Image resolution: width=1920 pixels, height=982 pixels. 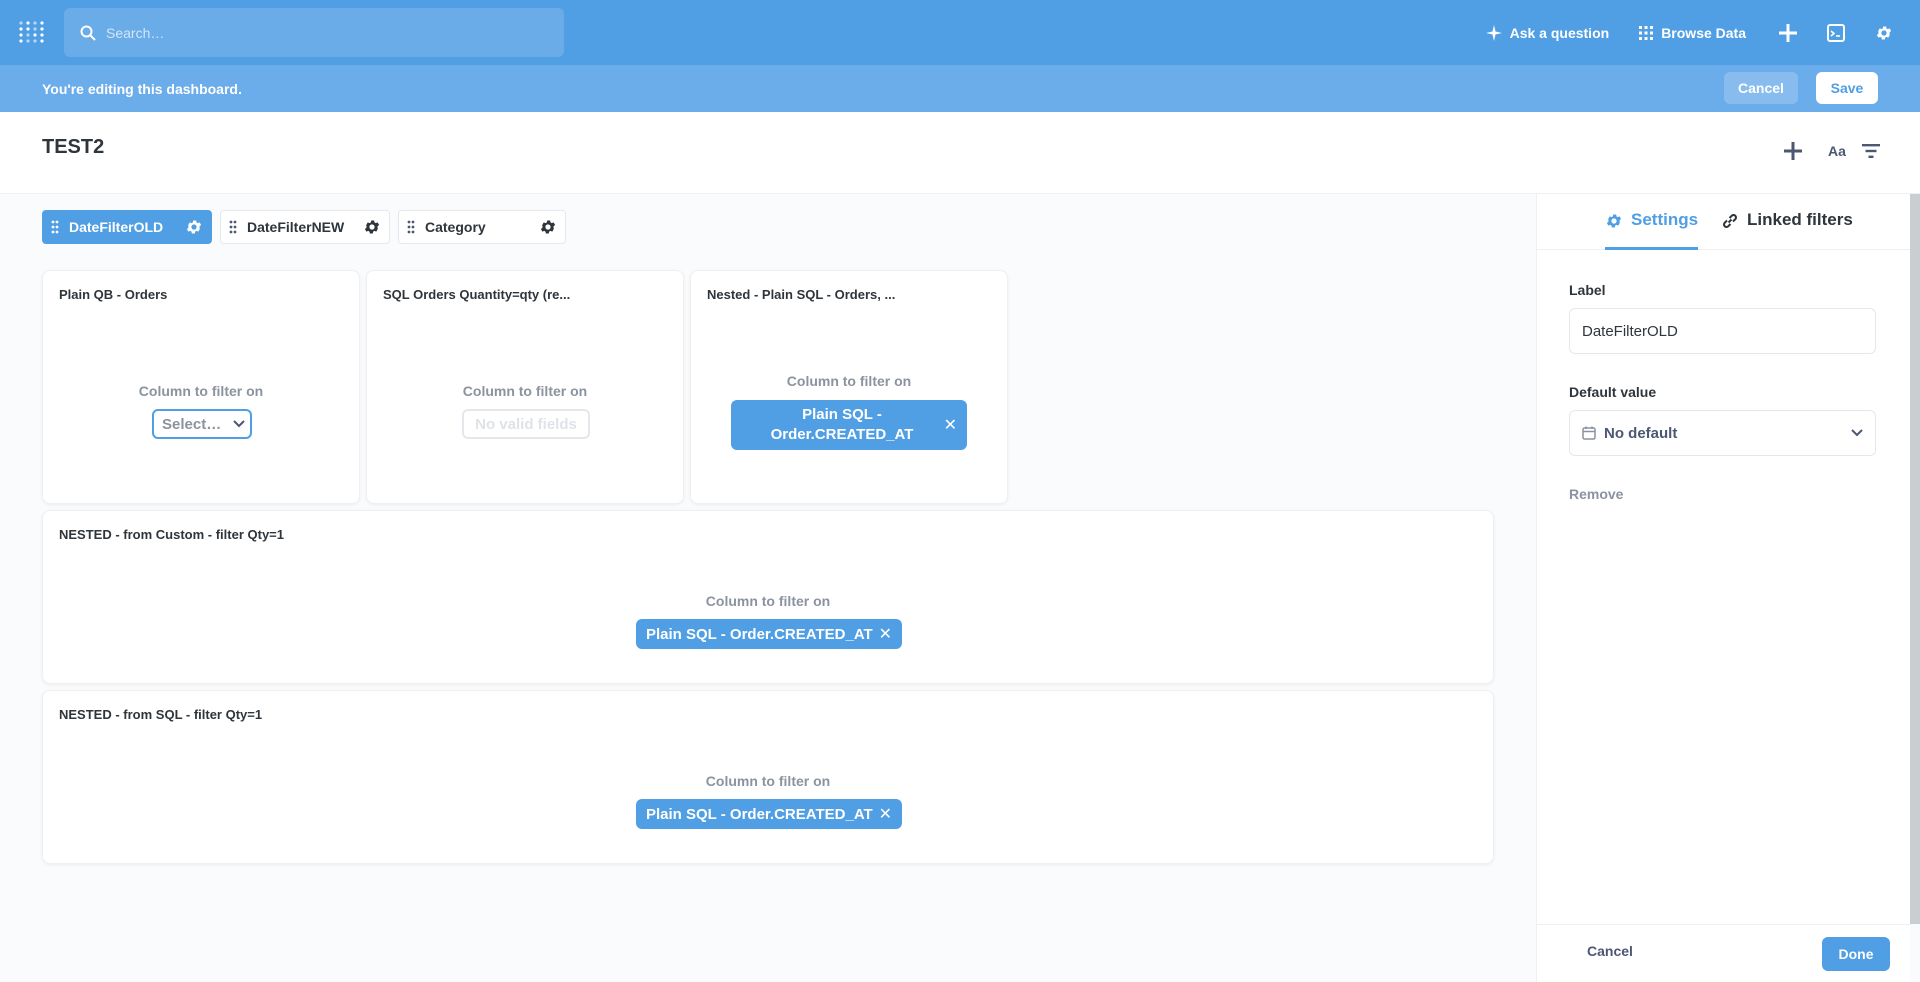 What do you see at coordinates (960, 32) in the screenshot?
I see `top-nav: Ask a question Browse Data` at bounding box center [960, 32].